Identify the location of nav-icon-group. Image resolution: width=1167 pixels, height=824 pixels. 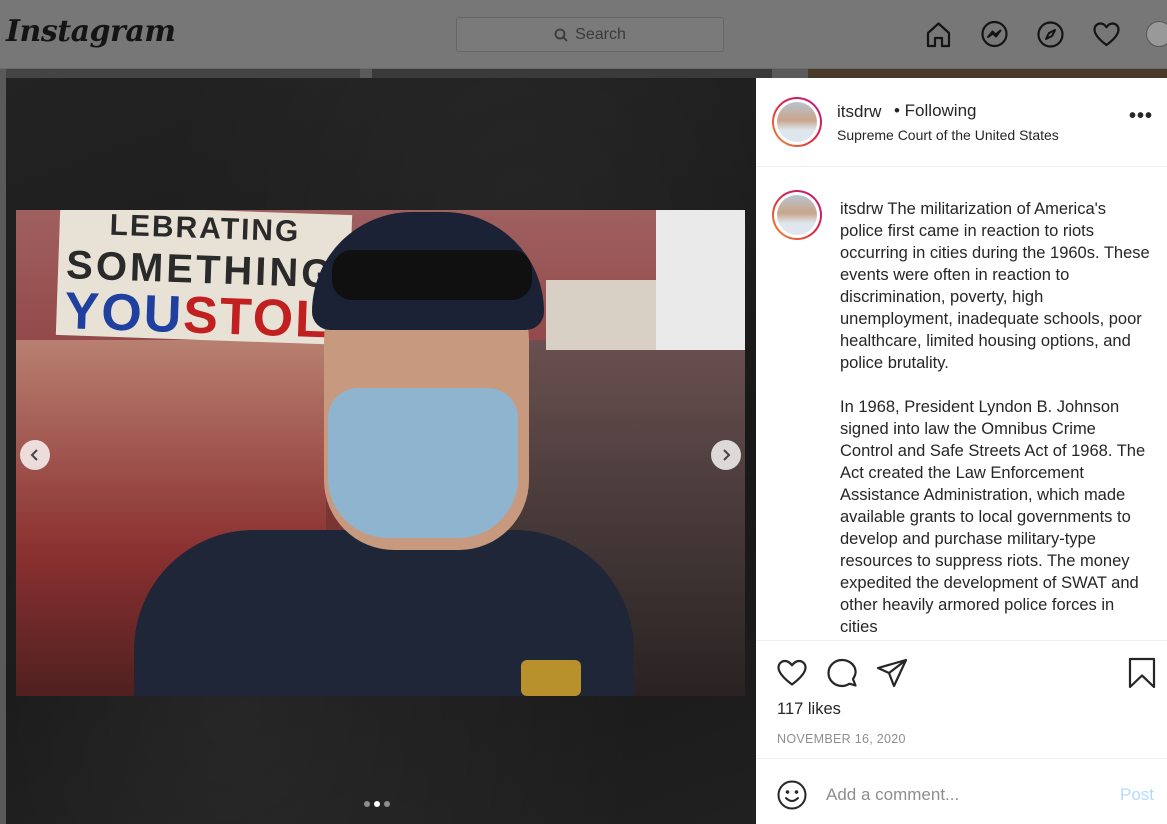
(1022, 34).